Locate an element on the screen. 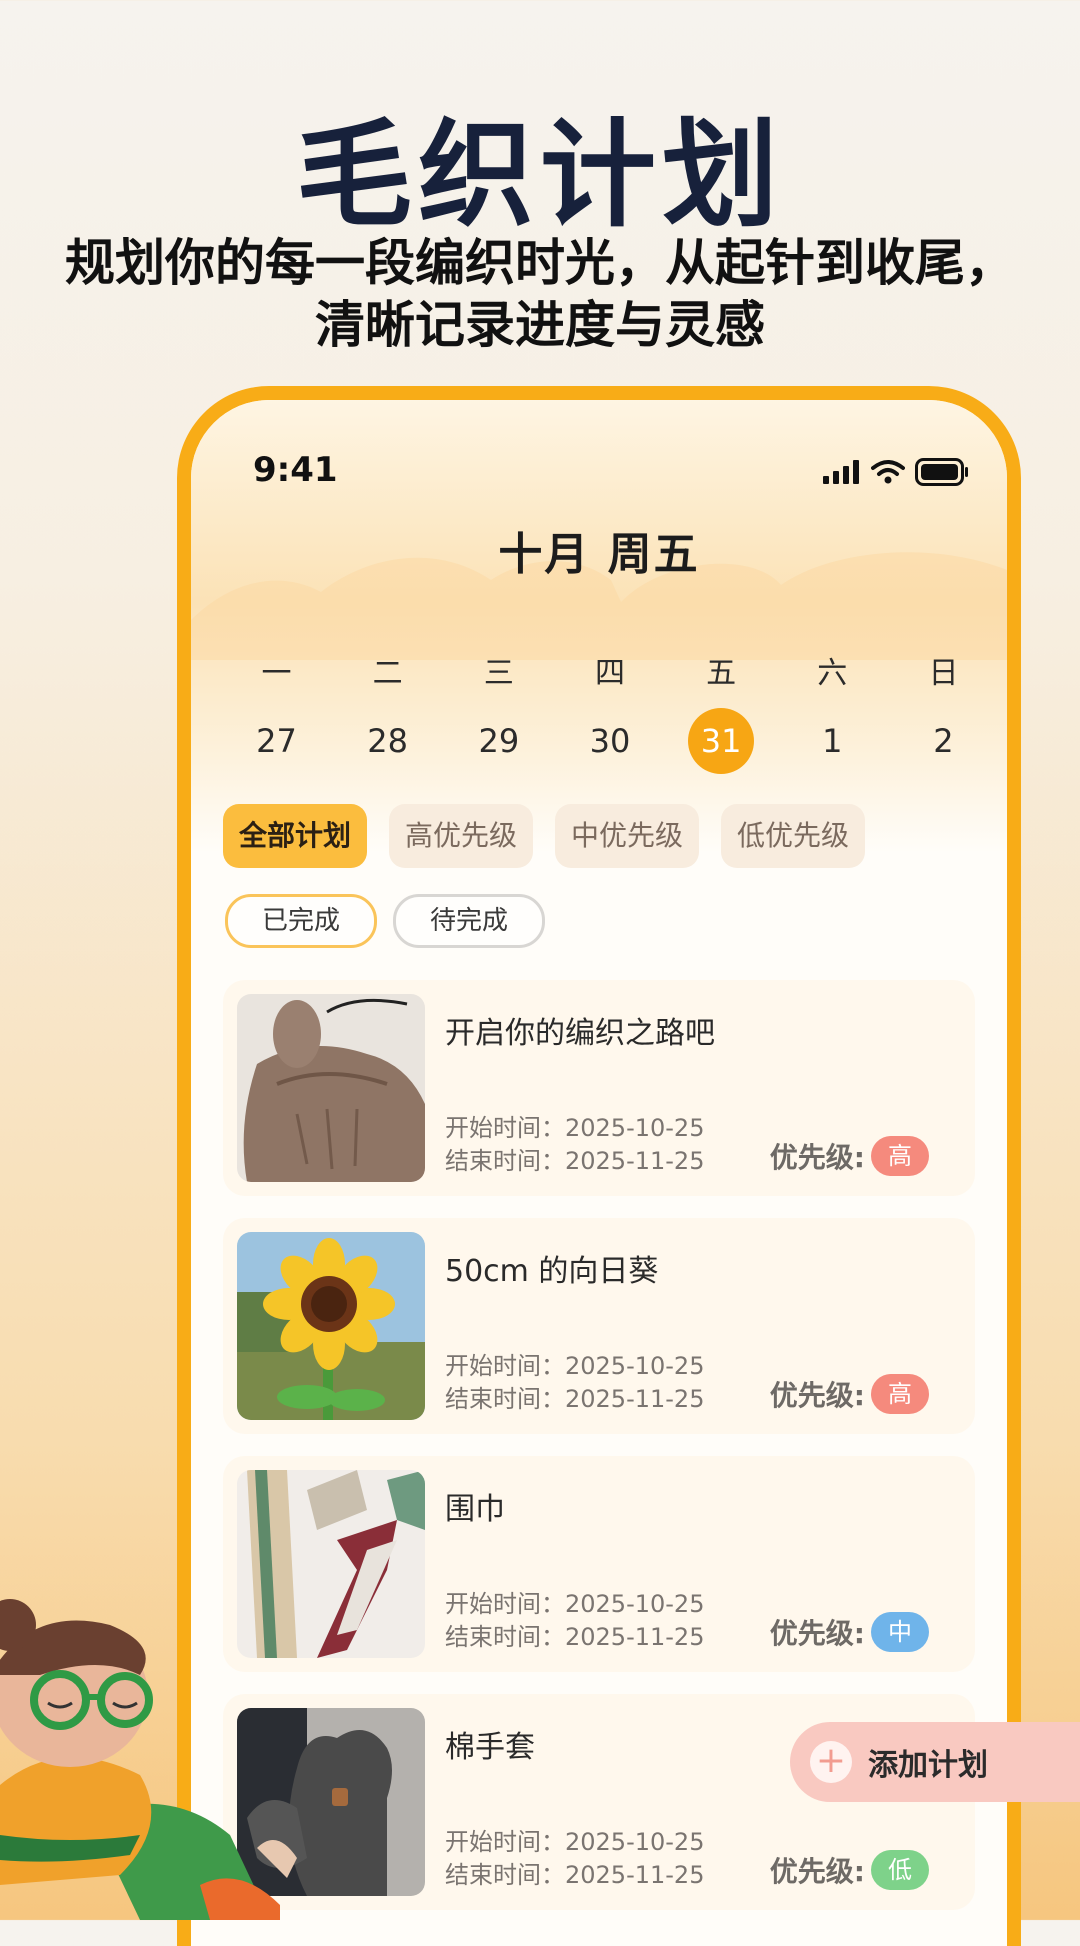 Image resolution: width=1080 pixels, height=1946 pixels. plan-title: 棉手套 is located at coordinates (490, 1747).